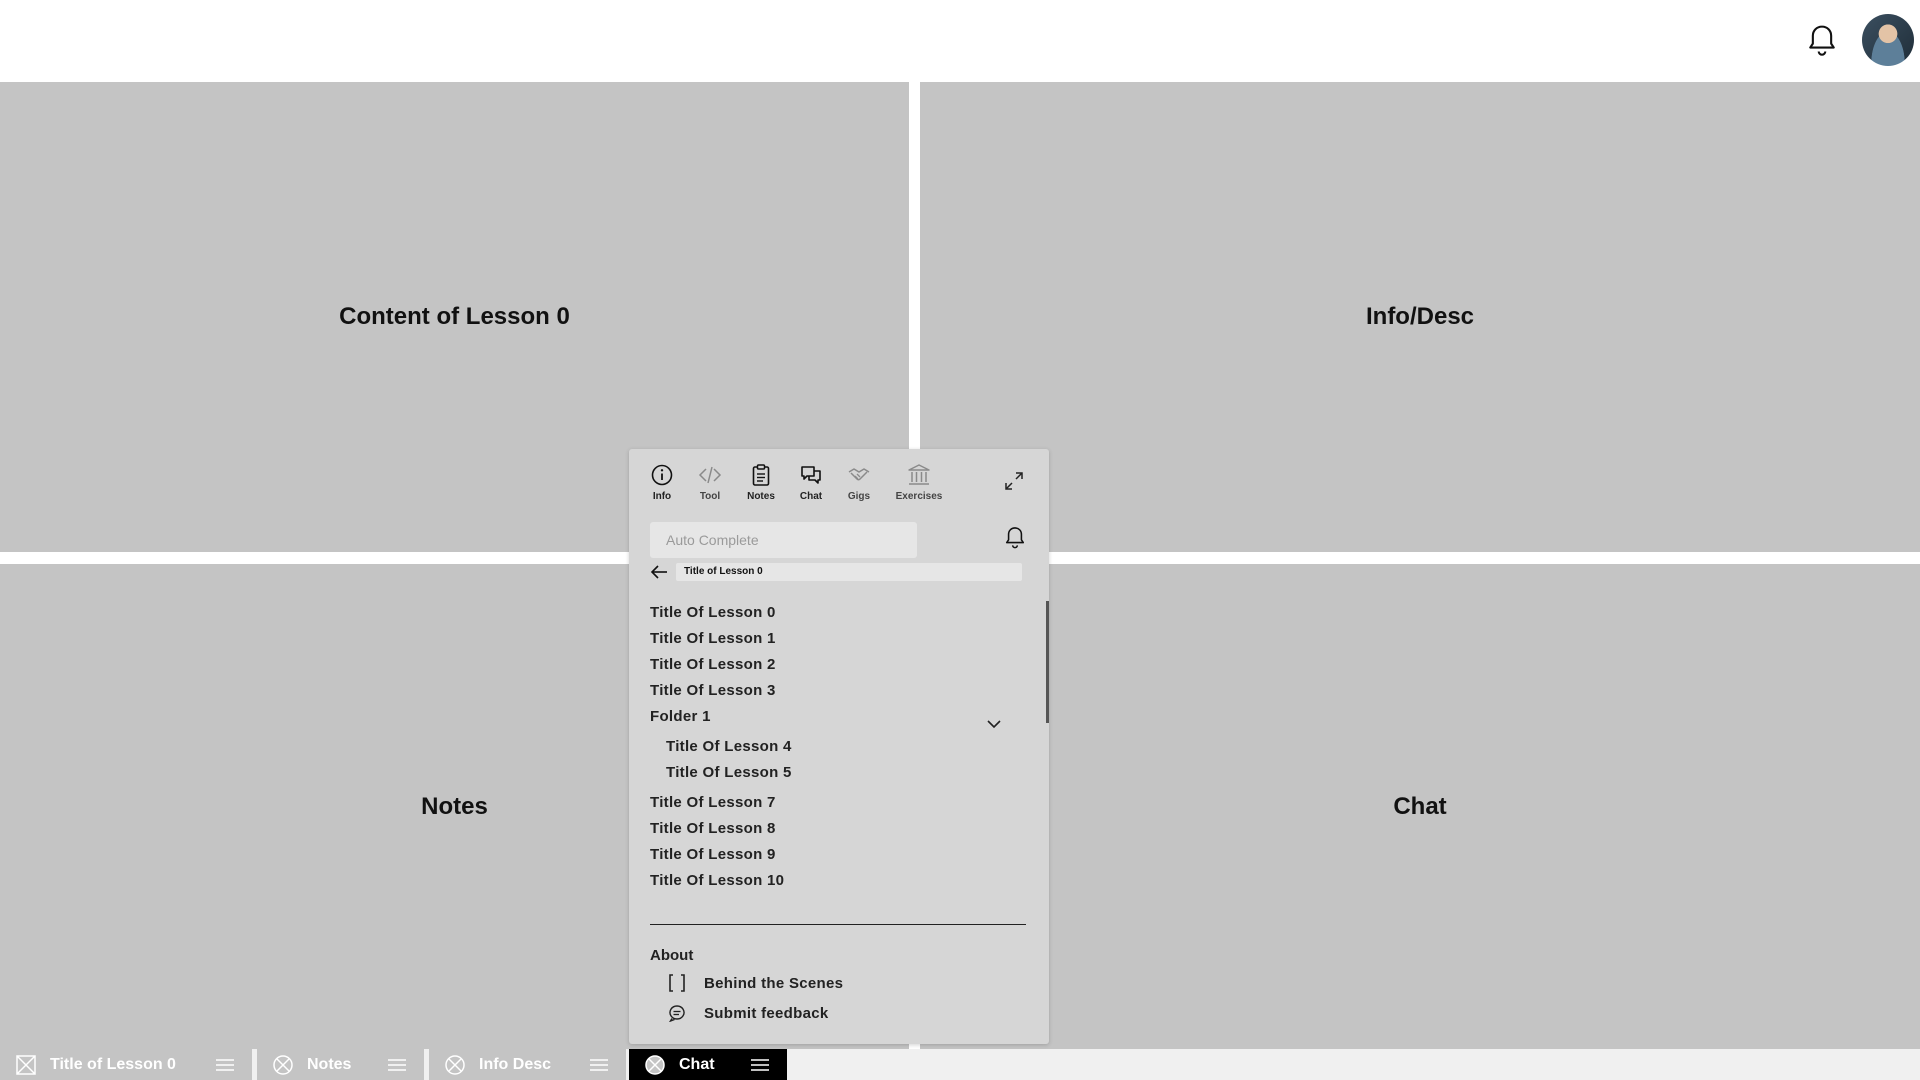  I want to click on taskbar-tab-label: Notes, so click(329, 1064).